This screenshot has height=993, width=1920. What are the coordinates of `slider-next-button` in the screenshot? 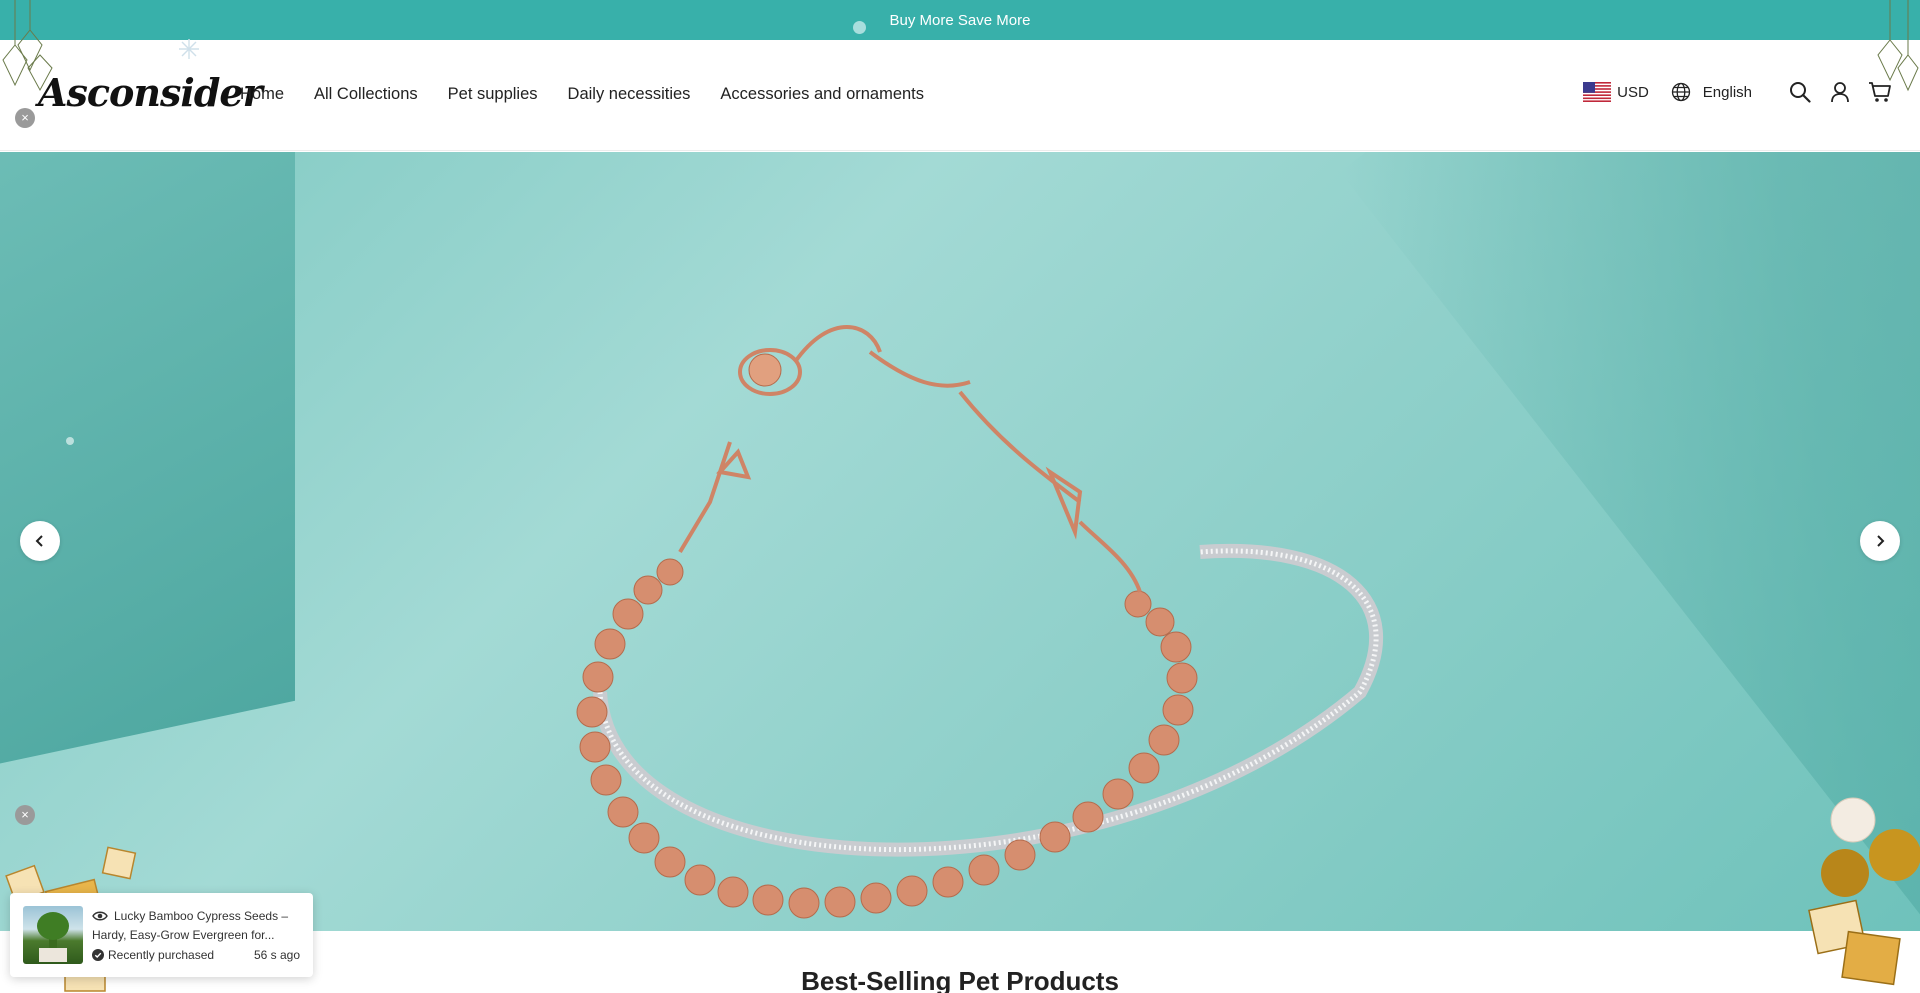 It's located at (1880, 541).